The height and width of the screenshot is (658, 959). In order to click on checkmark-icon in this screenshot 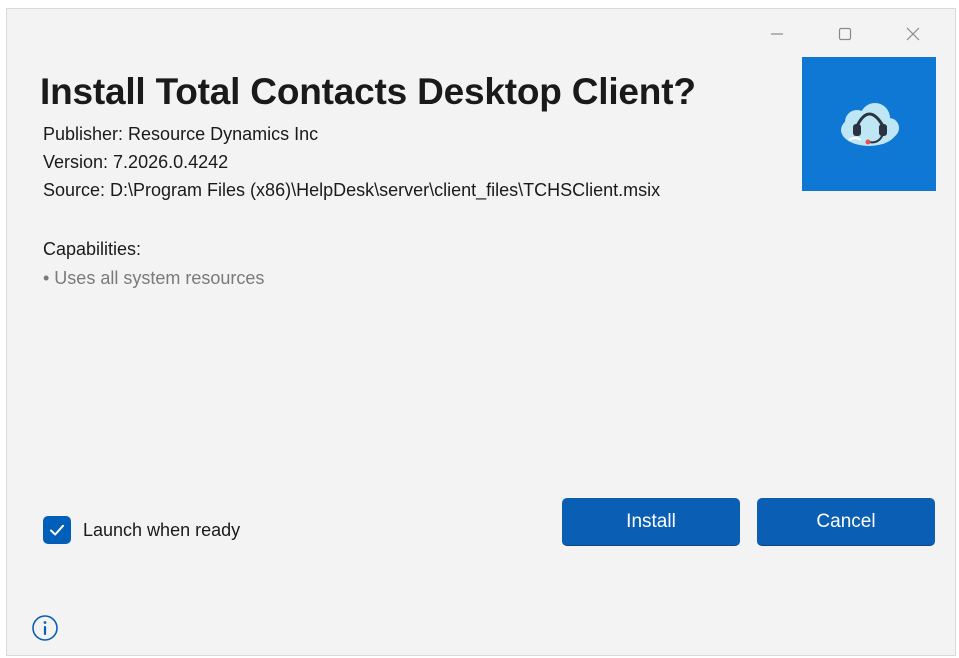, I will do `click(57, 530)`.